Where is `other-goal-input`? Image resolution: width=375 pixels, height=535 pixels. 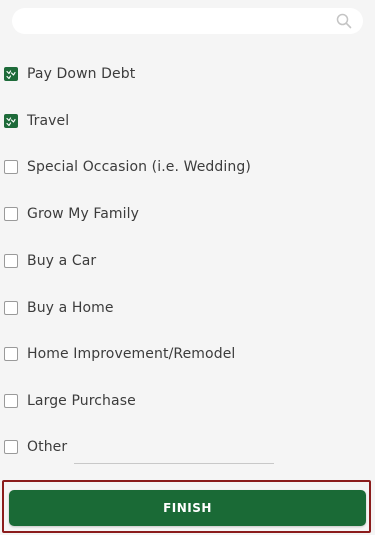 other-goal-input is located at coordinates (176, 450).